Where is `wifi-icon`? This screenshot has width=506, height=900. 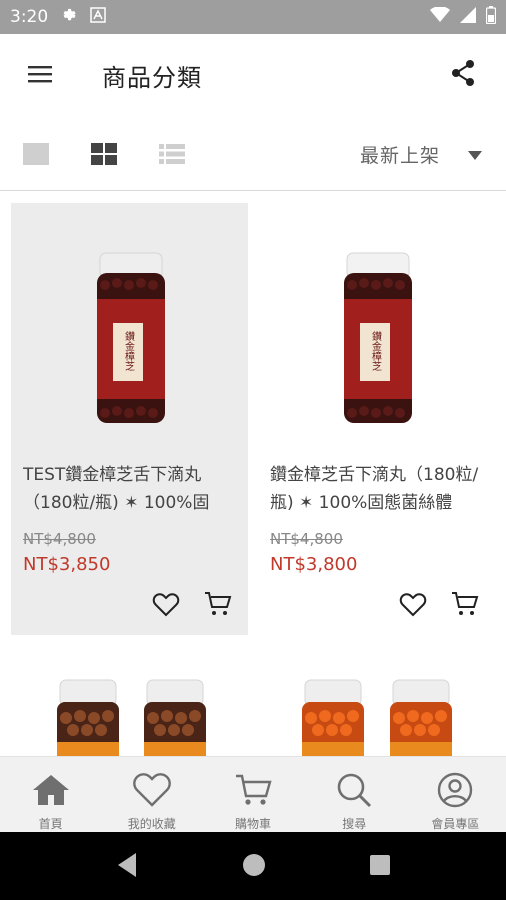 wifi-icon is located at coordinates (440, 16).